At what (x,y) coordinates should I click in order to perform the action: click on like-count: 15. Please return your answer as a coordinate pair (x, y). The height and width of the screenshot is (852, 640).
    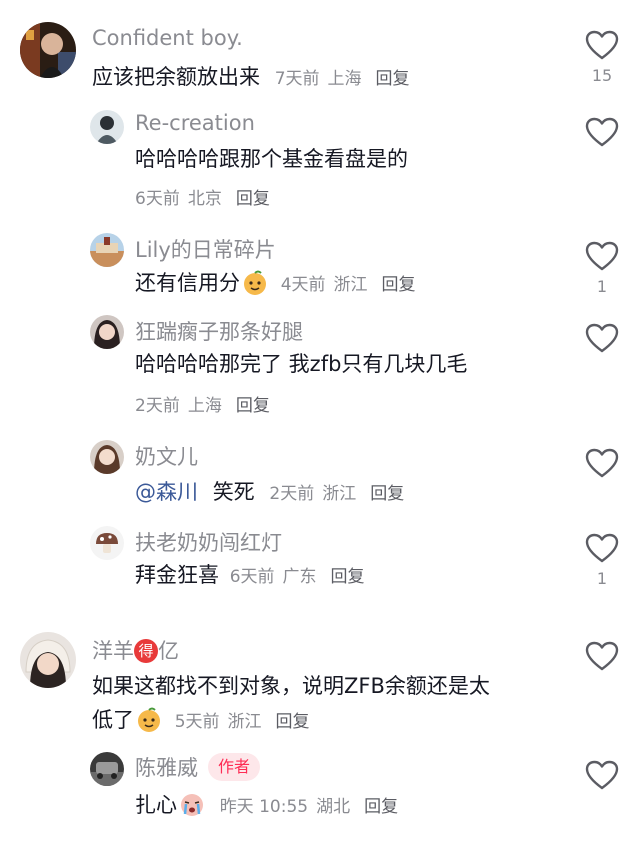
    Looking at the image, I should click on (602, 75).